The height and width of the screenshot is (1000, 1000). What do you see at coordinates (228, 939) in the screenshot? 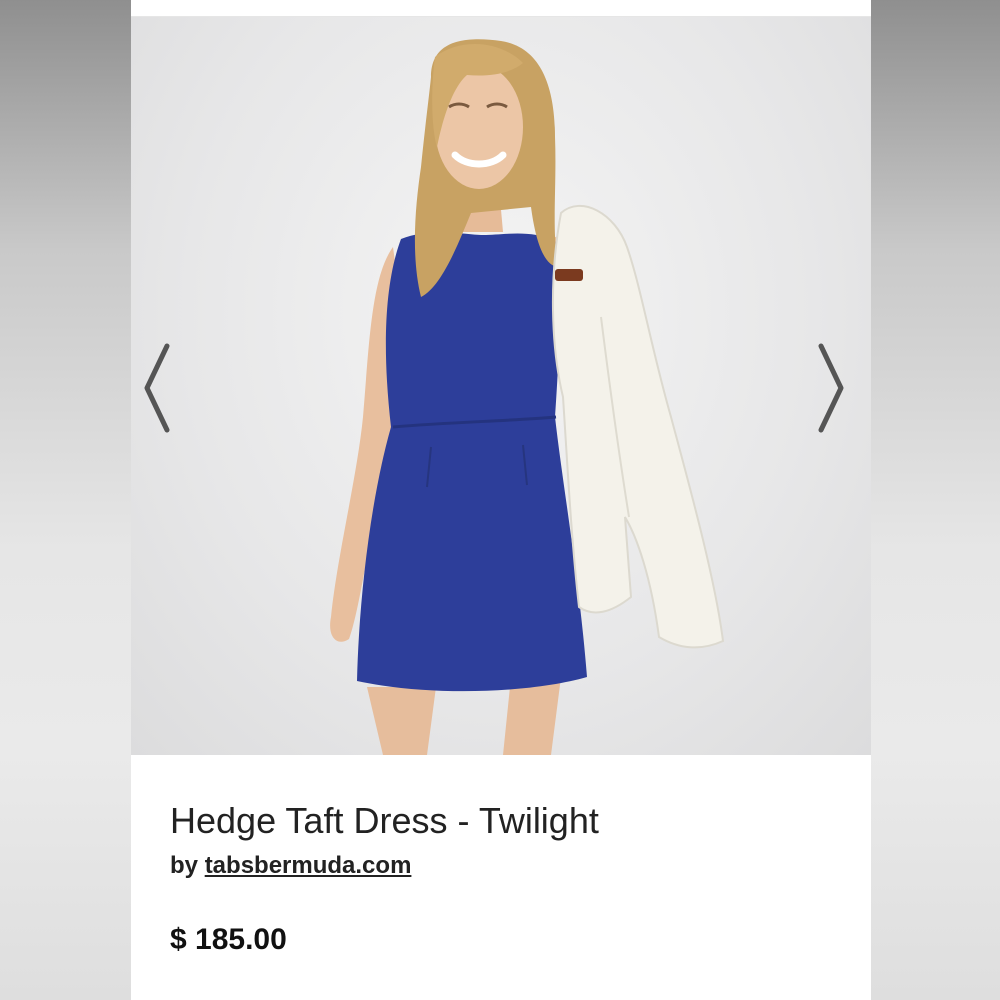
I see `product-price: $ 185.00` at bounding box center [228, 939].